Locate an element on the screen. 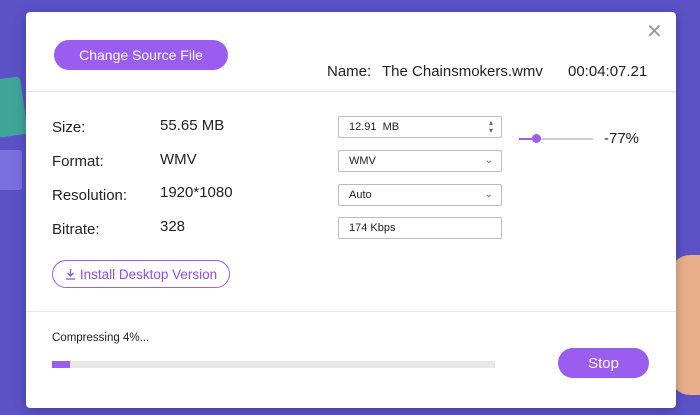 Image resolution: width=700 pixels, height=415 pixels. resolution-select: Auto ⌄ is located at coordinates (420, 195).